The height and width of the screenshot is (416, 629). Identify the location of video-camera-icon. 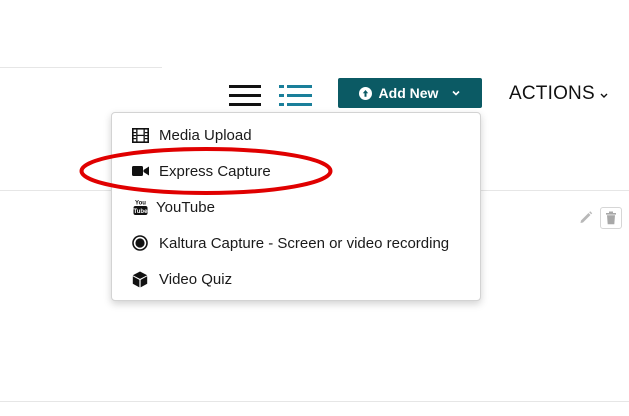
(140, 171).